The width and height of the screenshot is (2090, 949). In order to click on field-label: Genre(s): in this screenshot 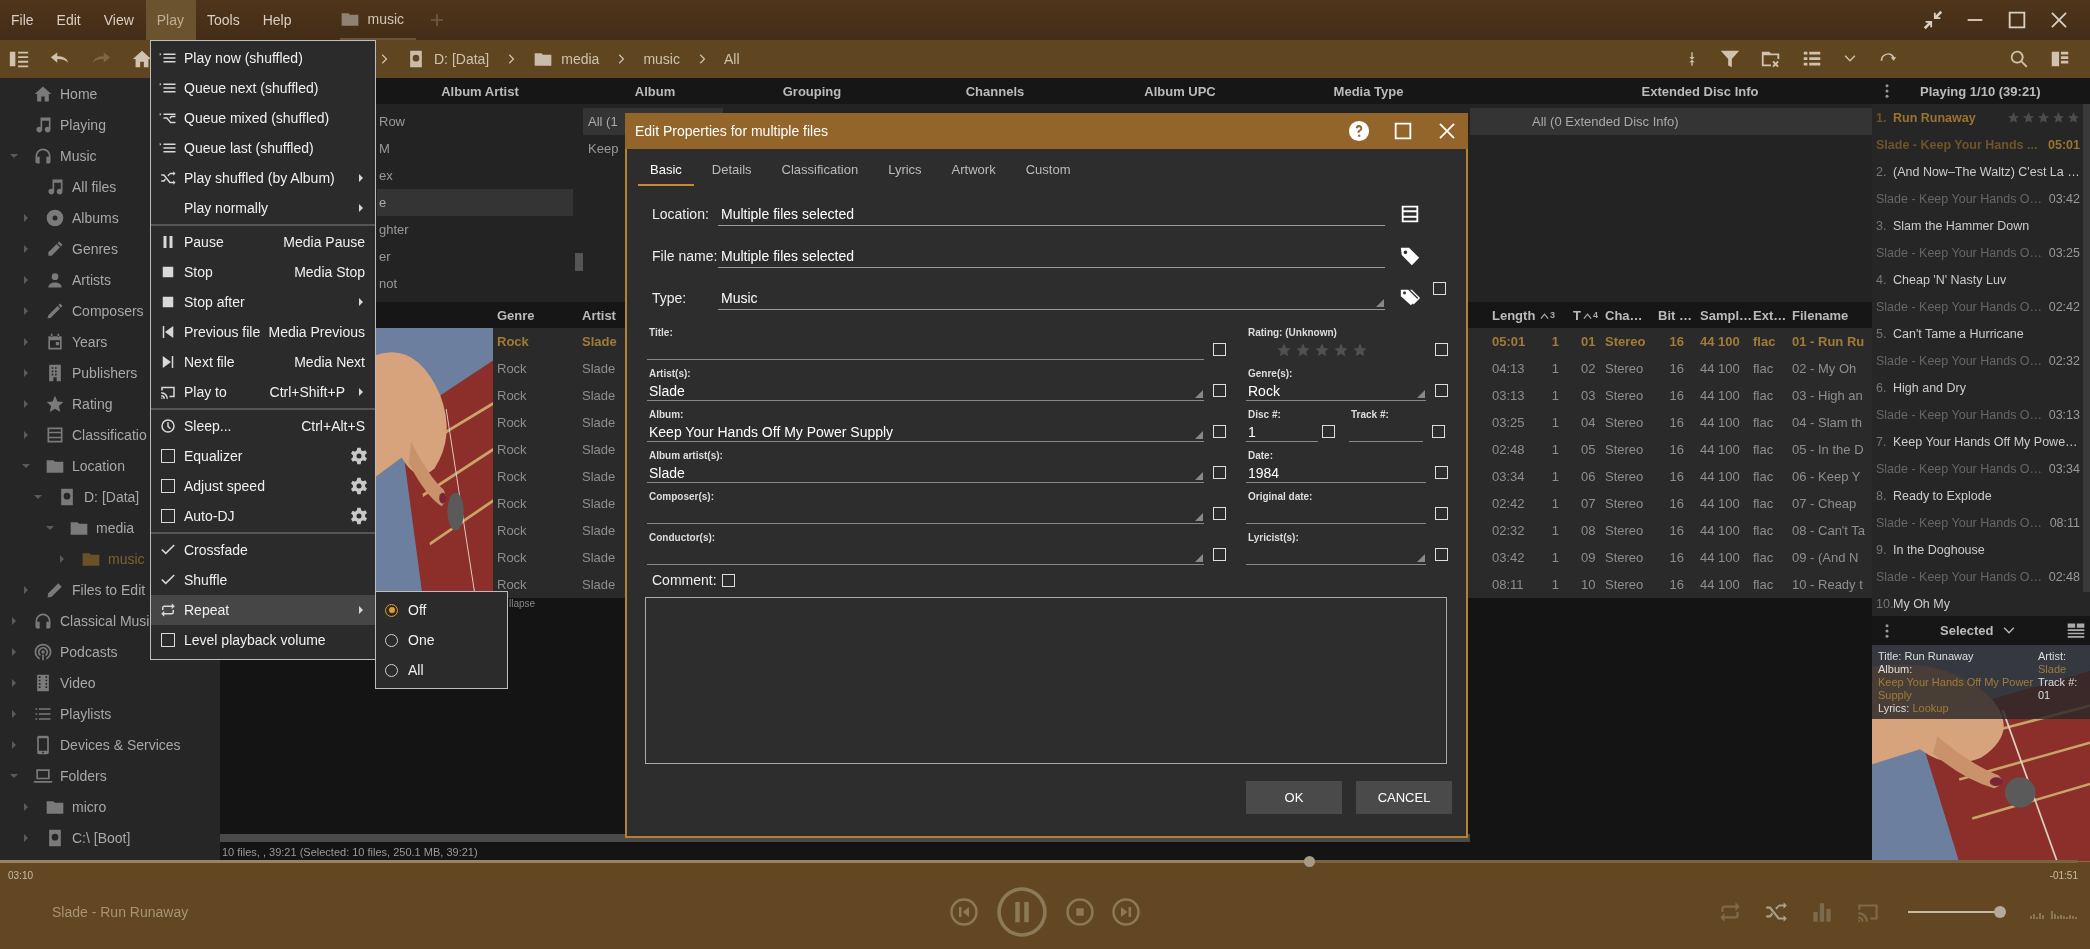, I will do `click(1270, 374)`.